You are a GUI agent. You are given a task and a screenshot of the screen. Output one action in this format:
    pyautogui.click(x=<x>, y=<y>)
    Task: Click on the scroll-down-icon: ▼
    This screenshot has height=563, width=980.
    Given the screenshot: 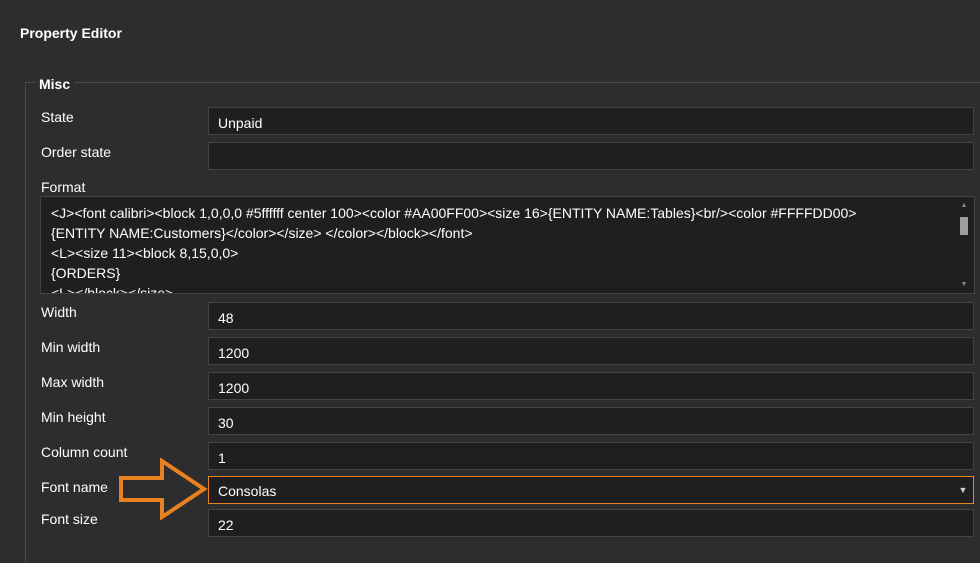 What is the action you would take?
    pyautogui.click(x=964, y=284)
    